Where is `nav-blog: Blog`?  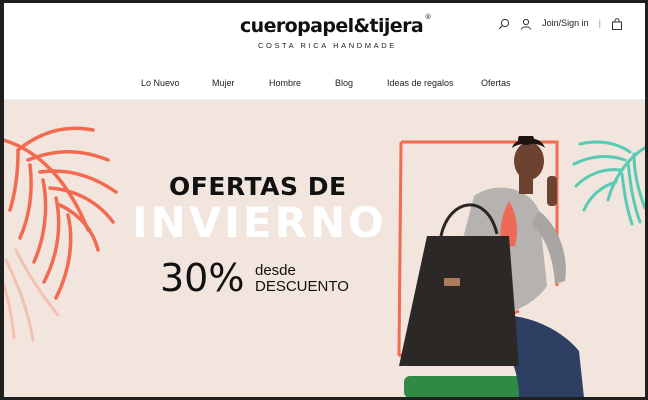
nav-blog: Blog is located at coordinates (344, 83).